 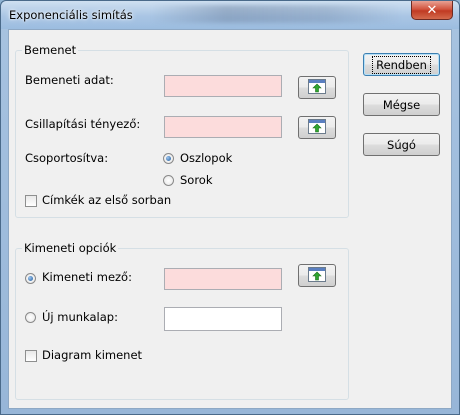 I want to click on chart-output-label: Diagram kimenet, so click(x=92, y=355).